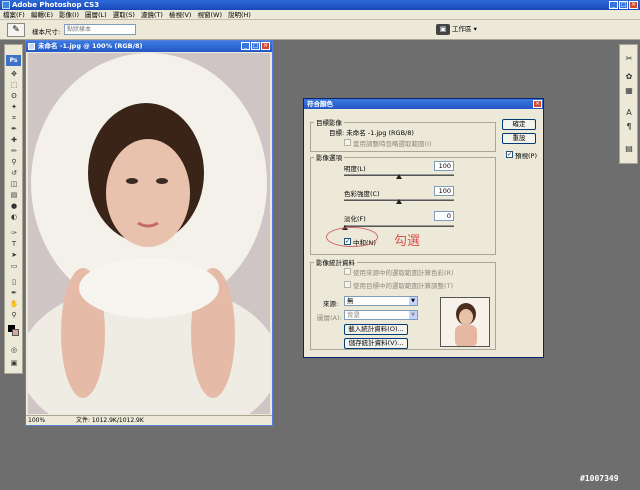  What do you see at coordinates (320, 104) in the screenshot?
I see `dialog-title: 符合顏色` at bounding box center [320, 104].